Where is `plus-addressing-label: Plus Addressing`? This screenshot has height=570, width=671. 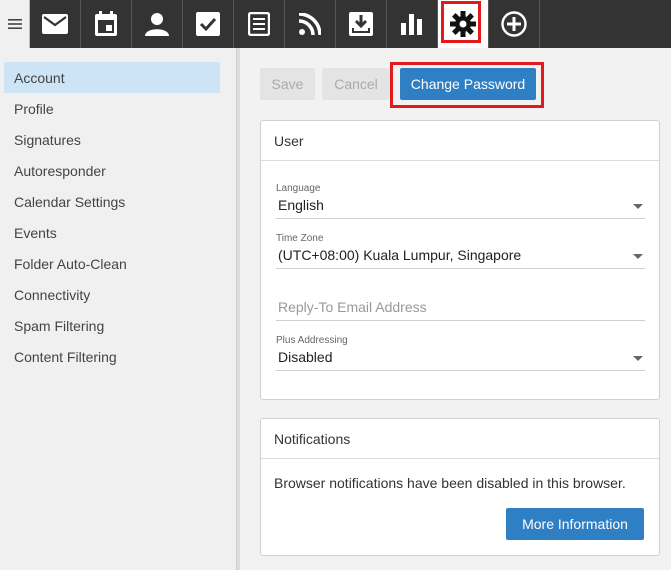 plus-addressing-label: Plus Addressing is located at coordinates (312, 340).